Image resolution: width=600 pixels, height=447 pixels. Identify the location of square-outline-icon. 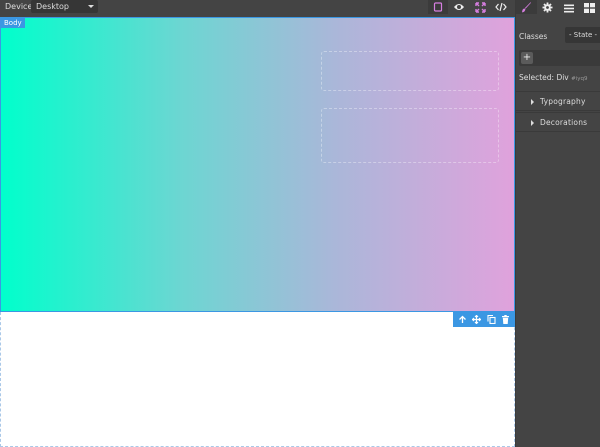
(438, 7).